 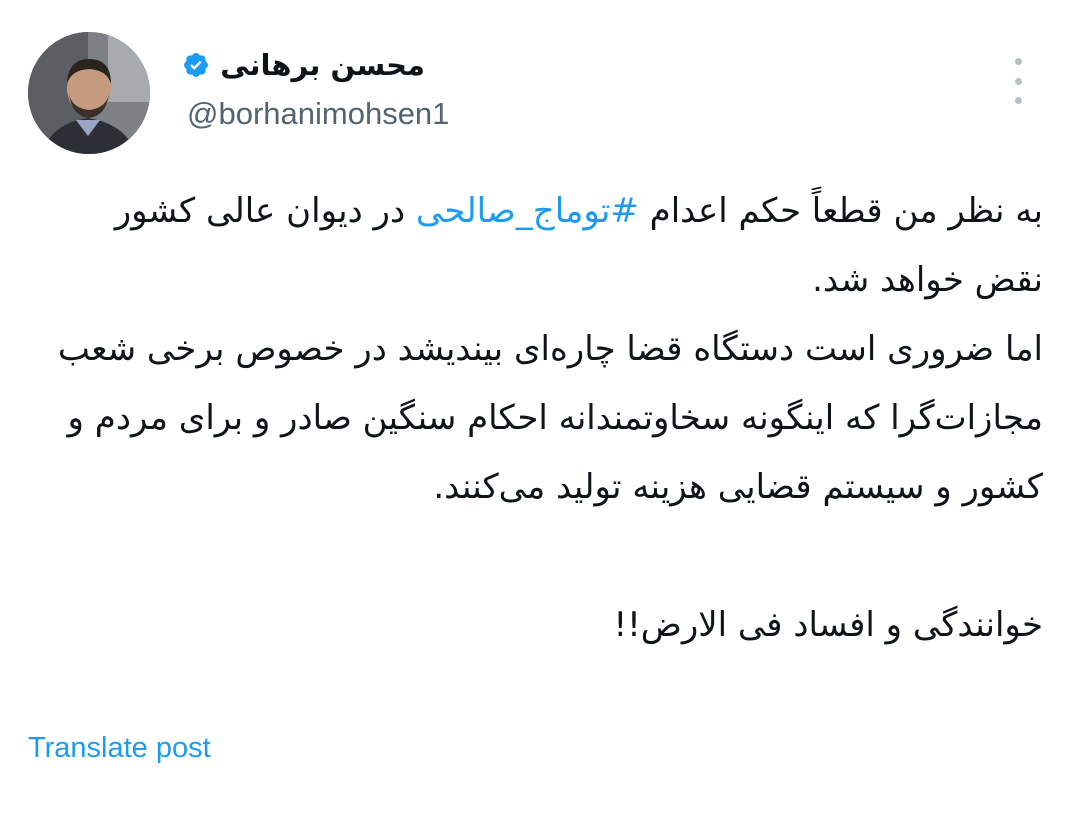 What do you see at coordinates (345, 90) in the screenshot?
I see `post-header: محسن برهانی @borhanimohsen1` at bounding box center [345, 90].